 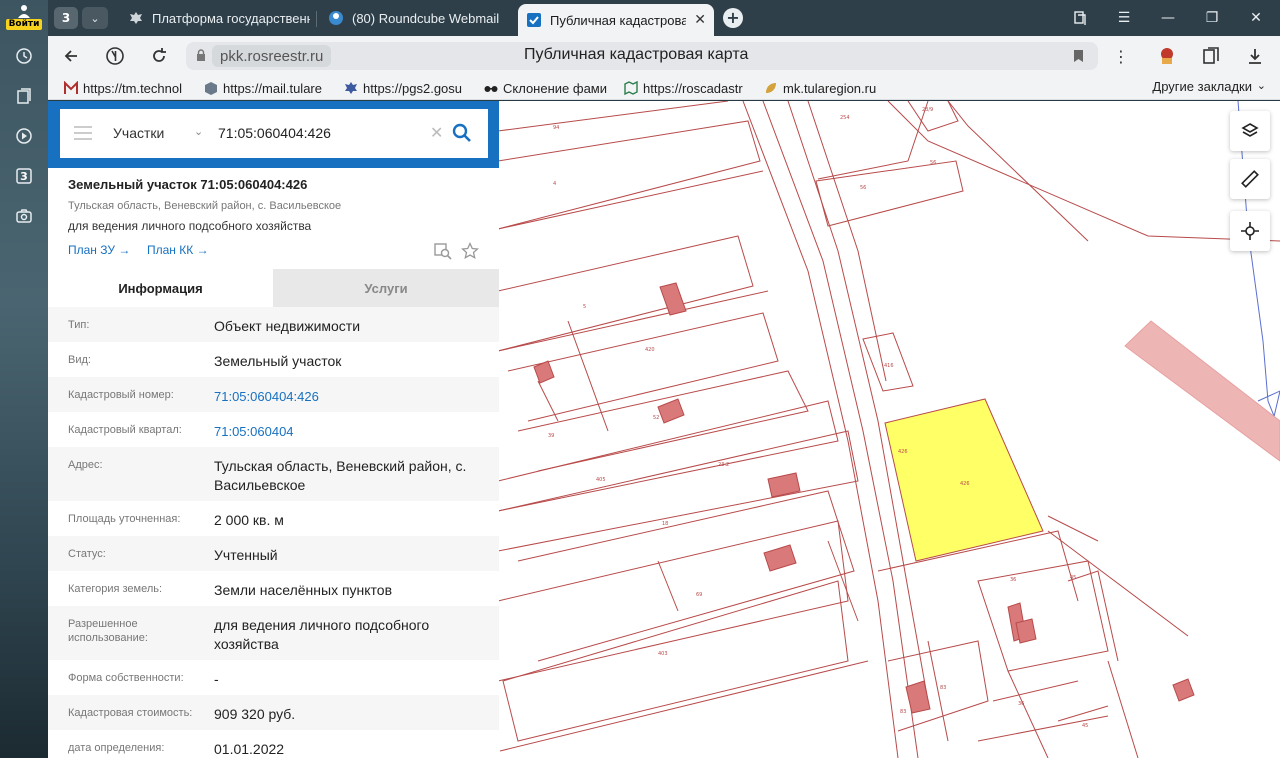 What do you see at coordinates (443, 251) in the screenshot?
I see `zoom-to-object-icon` at bounding box center [443, 251].